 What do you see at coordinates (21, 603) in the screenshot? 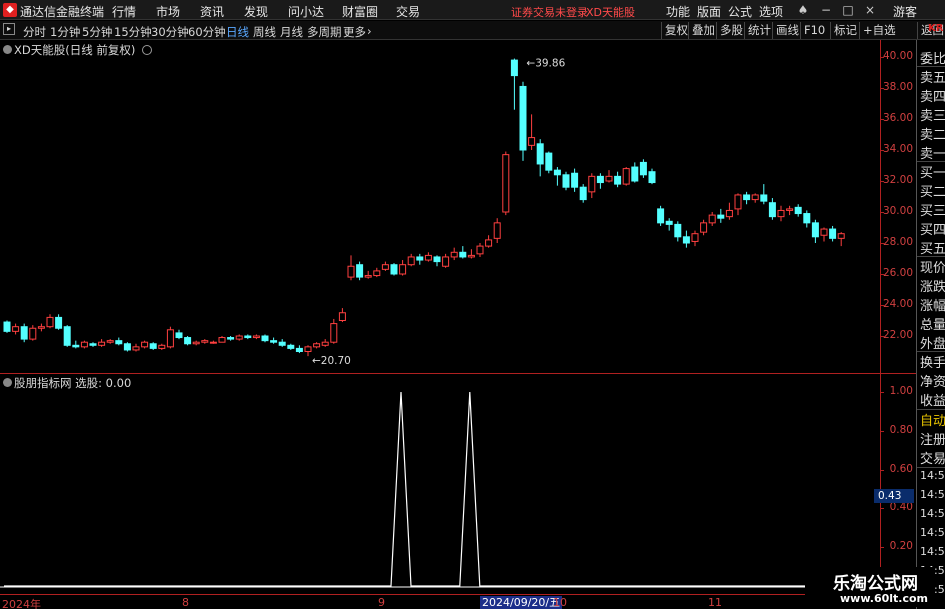
I see `x-tick-2024: 2024年` at bounding box center [21, 603].